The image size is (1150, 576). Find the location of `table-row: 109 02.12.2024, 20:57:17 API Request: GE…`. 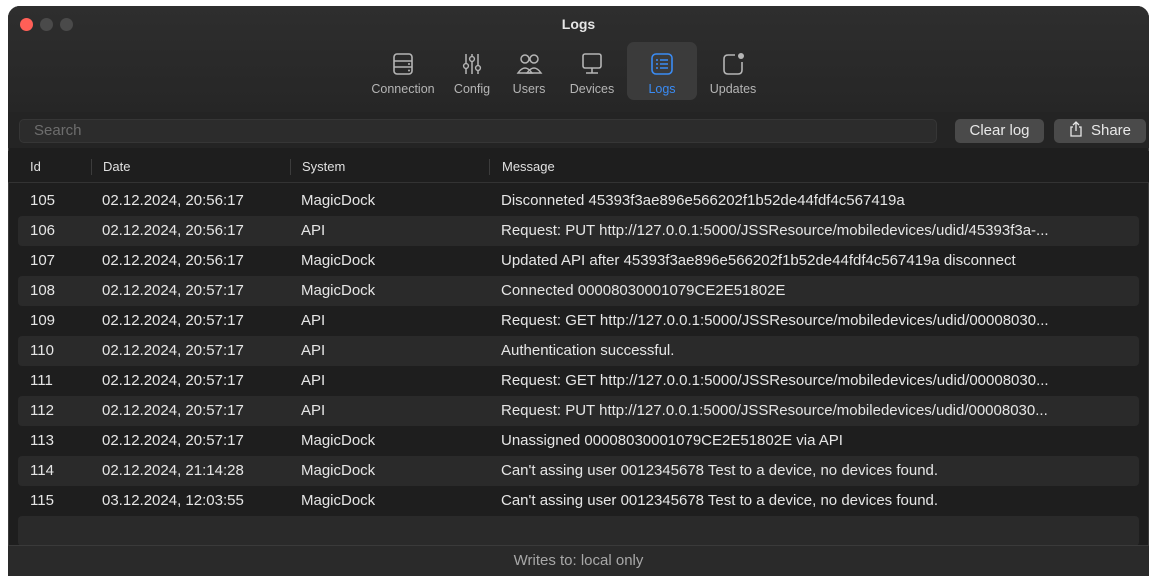

table-row: 109 02.12.2024, 20:57:17 API Request: GE… is located at coordinates (578, 321).